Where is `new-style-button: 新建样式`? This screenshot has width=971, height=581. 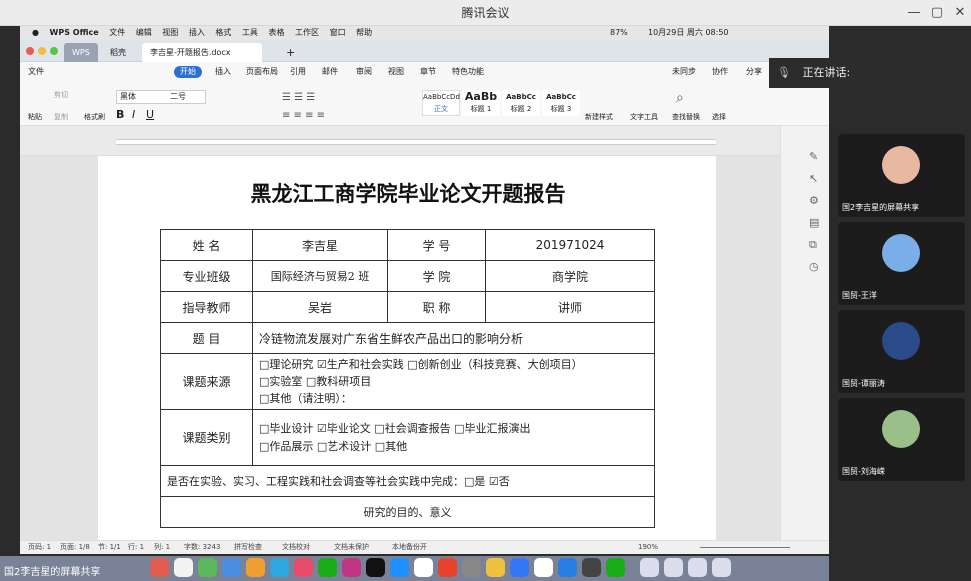
new-style-button: 新建样式 is located at coordinates (599, 117).